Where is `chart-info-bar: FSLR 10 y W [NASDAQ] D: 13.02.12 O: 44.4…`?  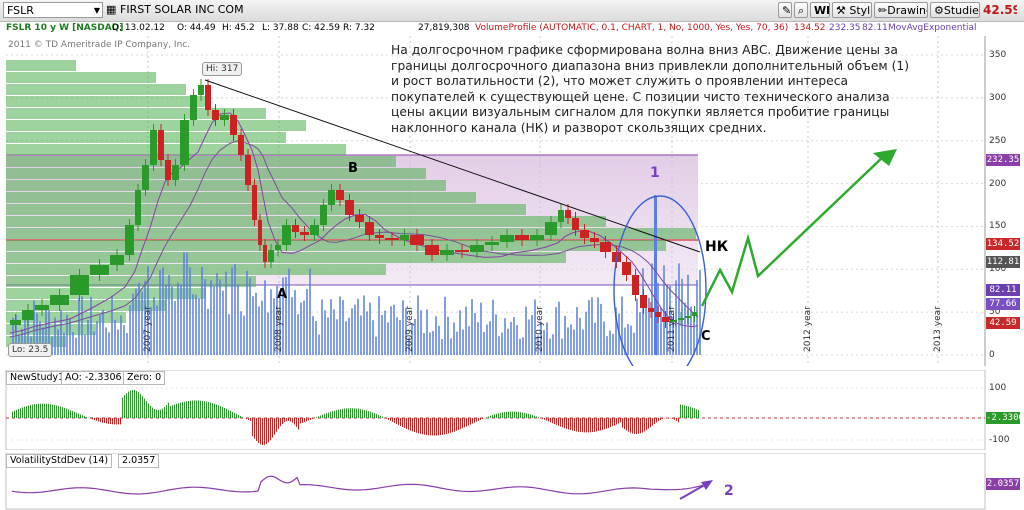 chart-info-bar: FSLR 10 y W [NASDAQ] D: 13.02.12 O: 44.4… is located at coordinates (492, 28).